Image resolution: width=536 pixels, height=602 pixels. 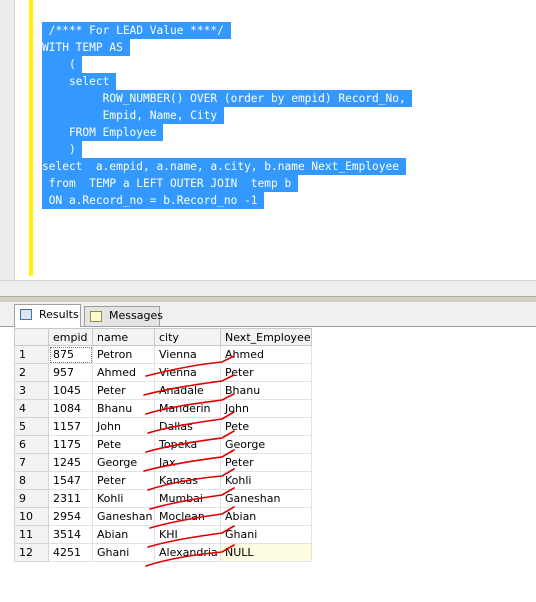 I want to click on row-number: 1, so click(x=31, y=354).